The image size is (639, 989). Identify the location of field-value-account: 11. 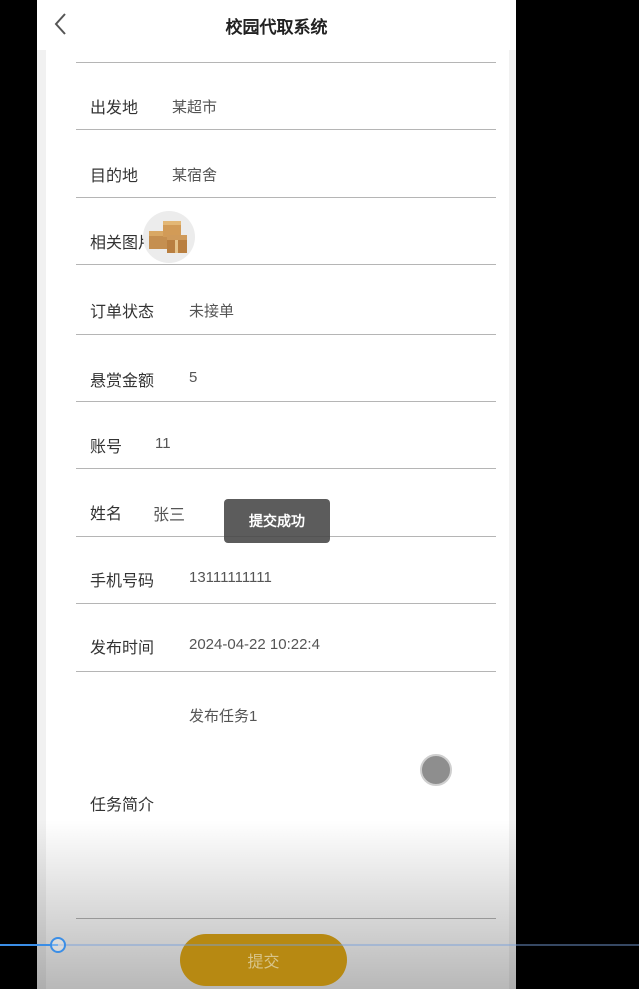
(163, 443).